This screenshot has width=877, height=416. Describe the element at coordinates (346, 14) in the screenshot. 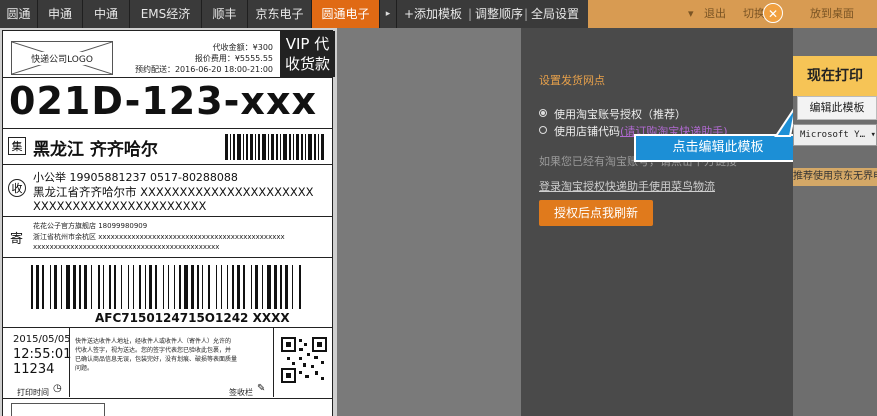

I see `tab-yuantong-electronic: 圆通电子` at that location.